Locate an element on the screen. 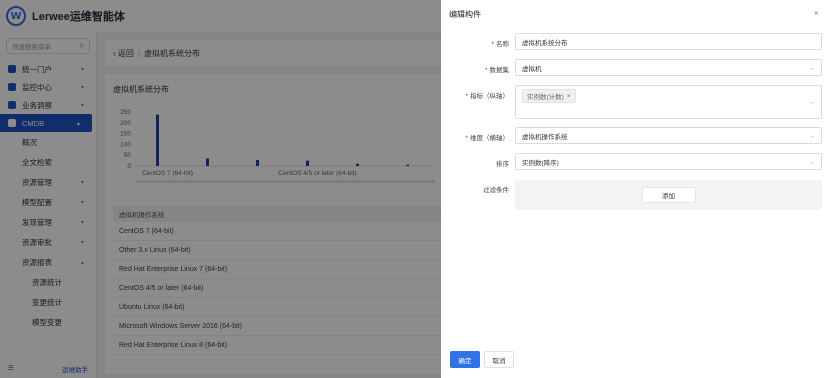 The width and height of the screenshot is (829, 378). dimension-label: * 维度（横轴） is located at coordinates (475, 137).